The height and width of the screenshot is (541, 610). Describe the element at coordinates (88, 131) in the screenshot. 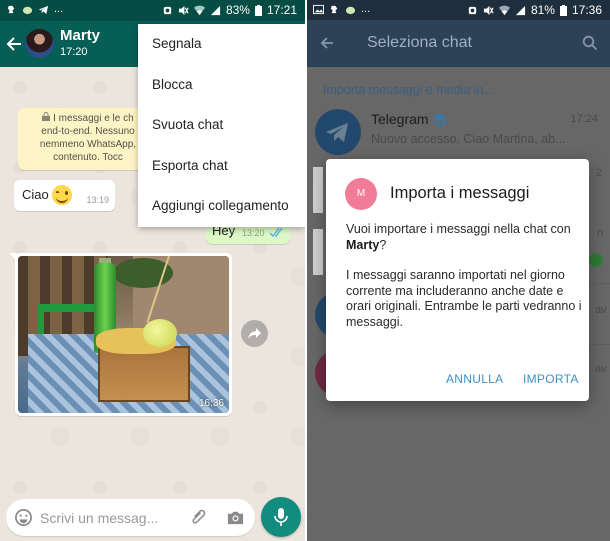

I see `encryption-line: end-to-end. Nessuno` at that location.